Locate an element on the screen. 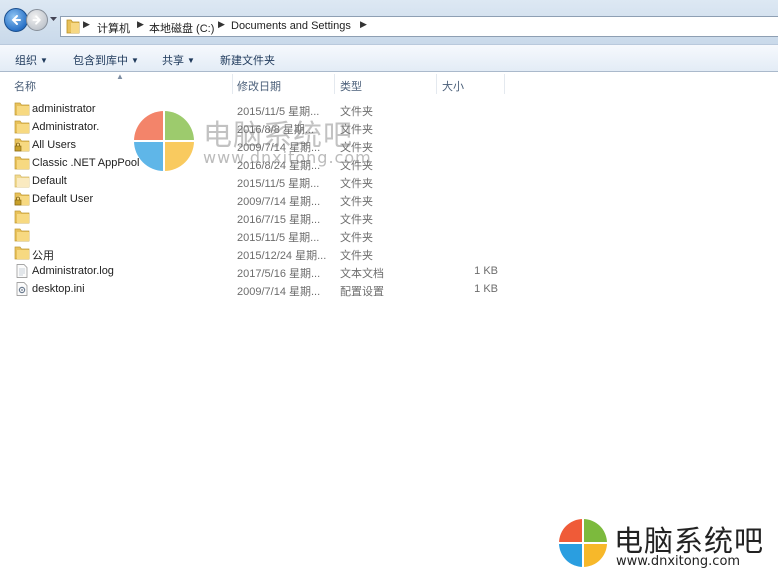  file-name: All Users is located at coordinates (54, 145).